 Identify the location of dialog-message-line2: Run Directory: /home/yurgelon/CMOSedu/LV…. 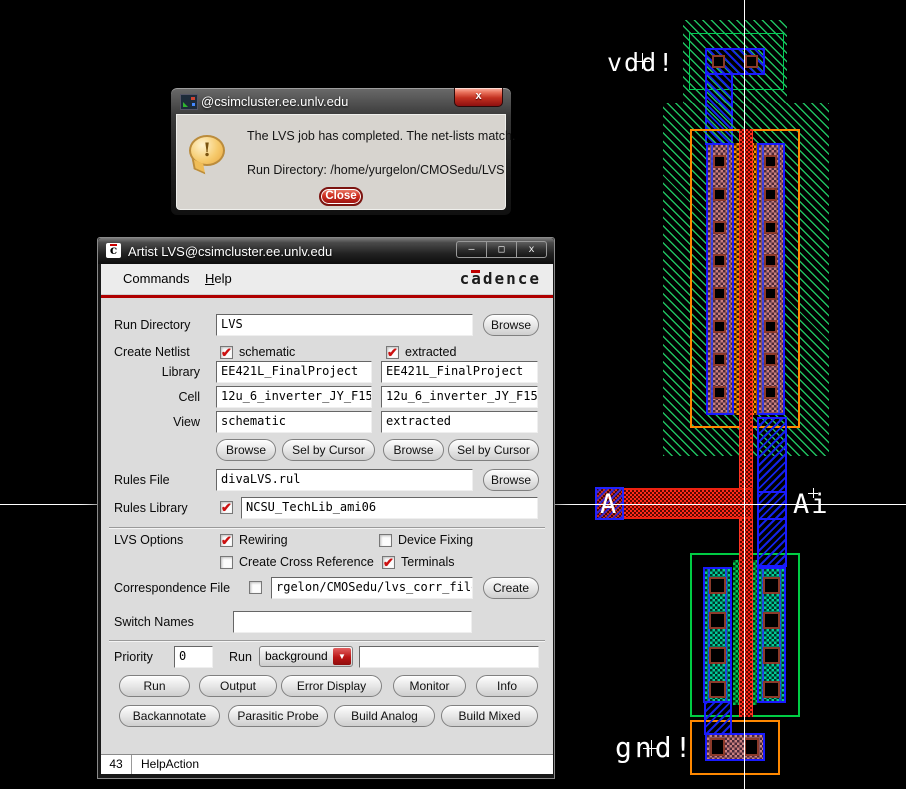
(376, 170).